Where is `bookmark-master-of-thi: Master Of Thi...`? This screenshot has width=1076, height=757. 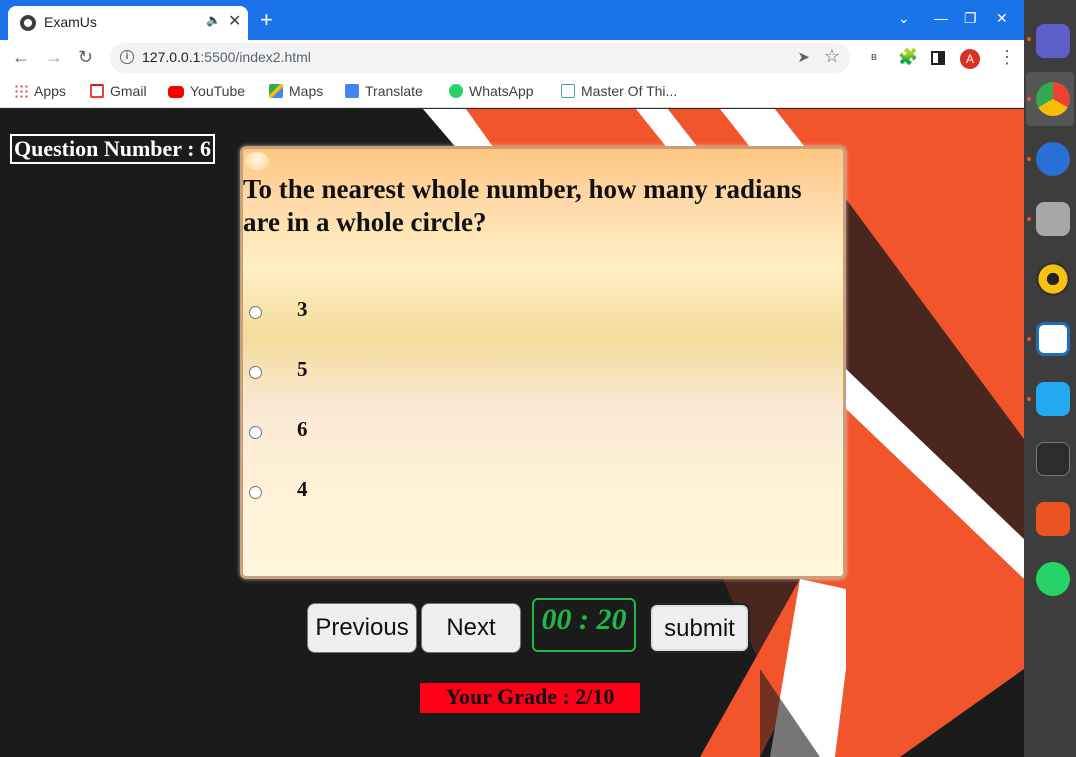
bookmark-master-of-thi: Master Of Thi... is located at coordinates (619, 91).